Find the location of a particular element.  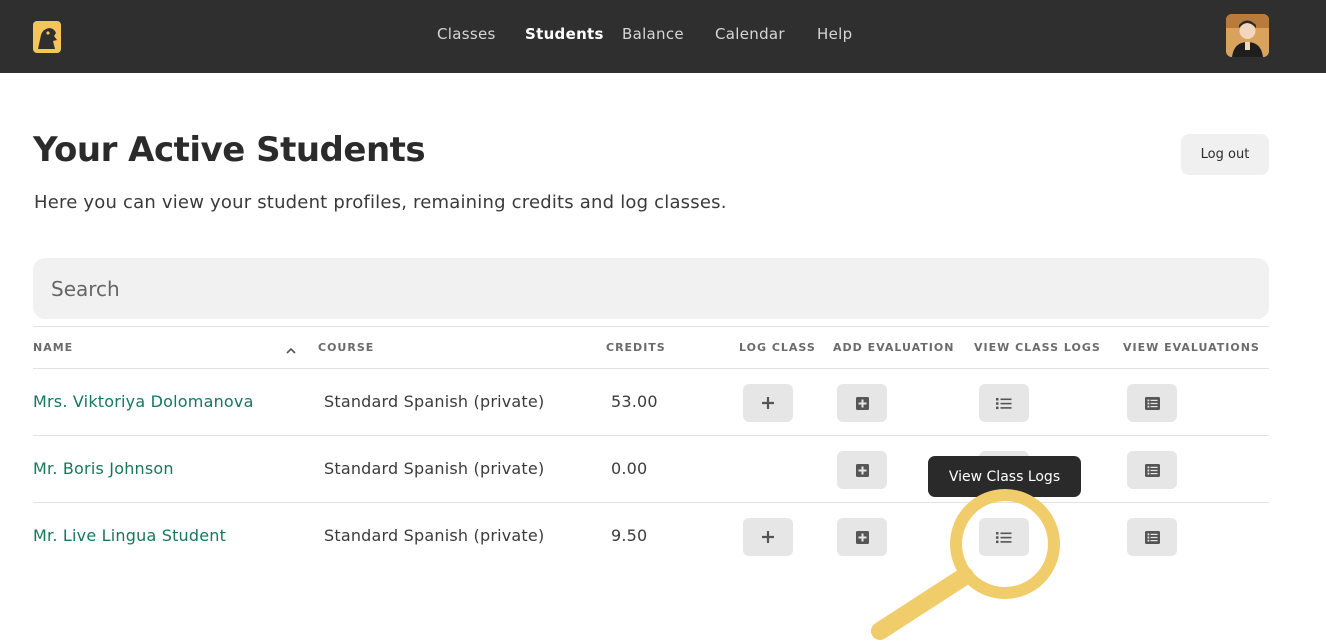

main-nav: Classes Students Balance Calendar Help is located at coordinates (663, 36).